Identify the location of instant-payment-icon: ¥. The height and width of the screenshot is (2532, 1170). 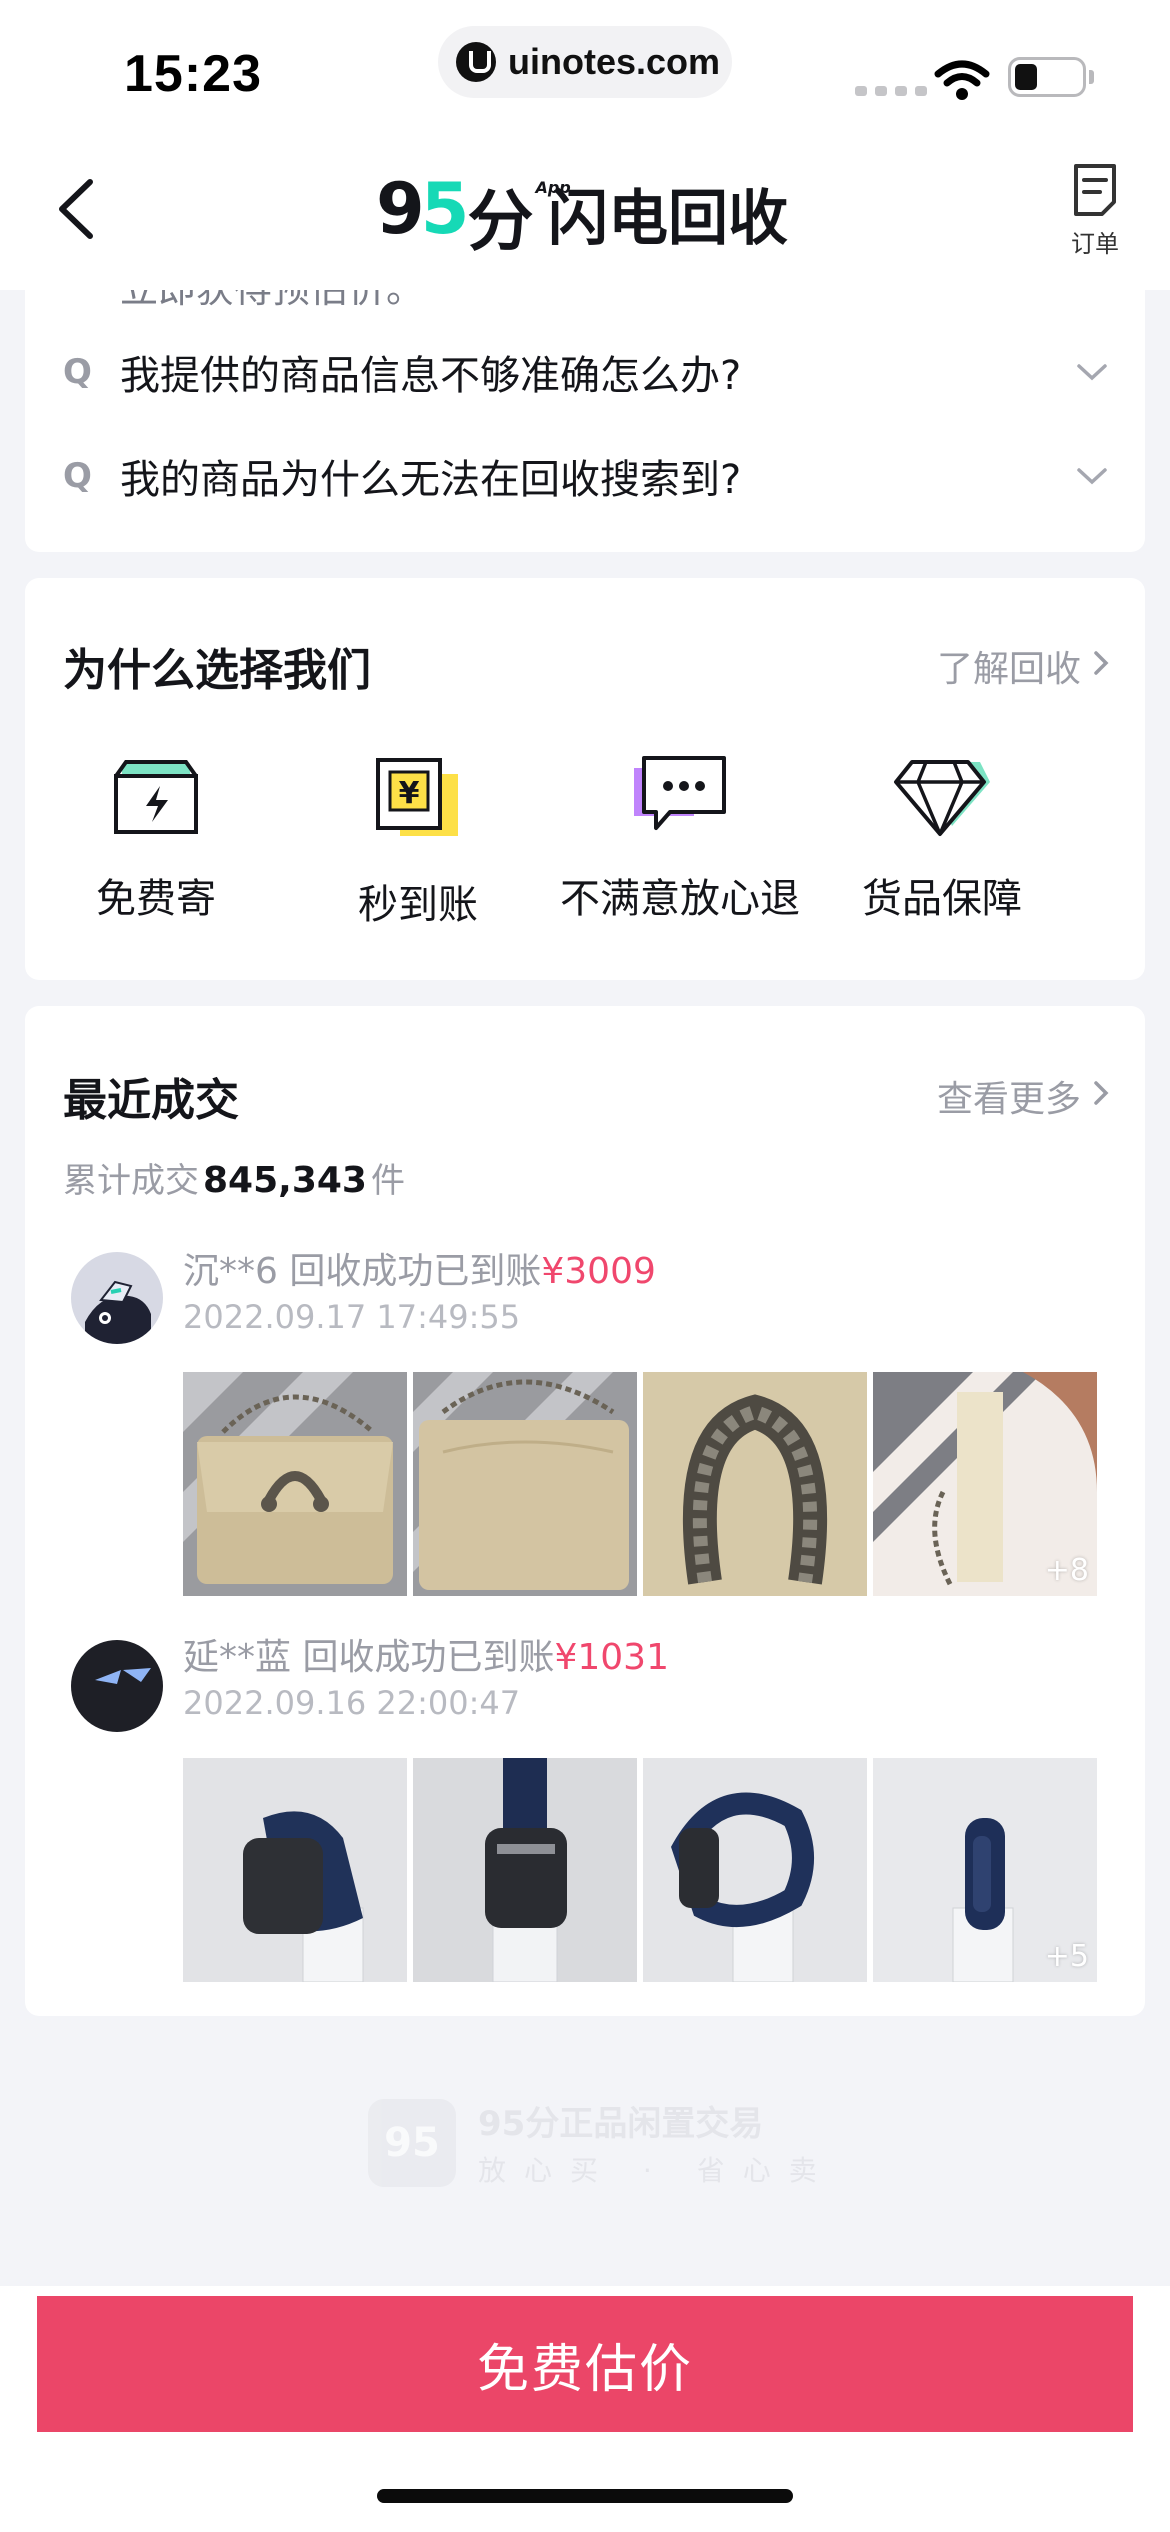
(417, 797).